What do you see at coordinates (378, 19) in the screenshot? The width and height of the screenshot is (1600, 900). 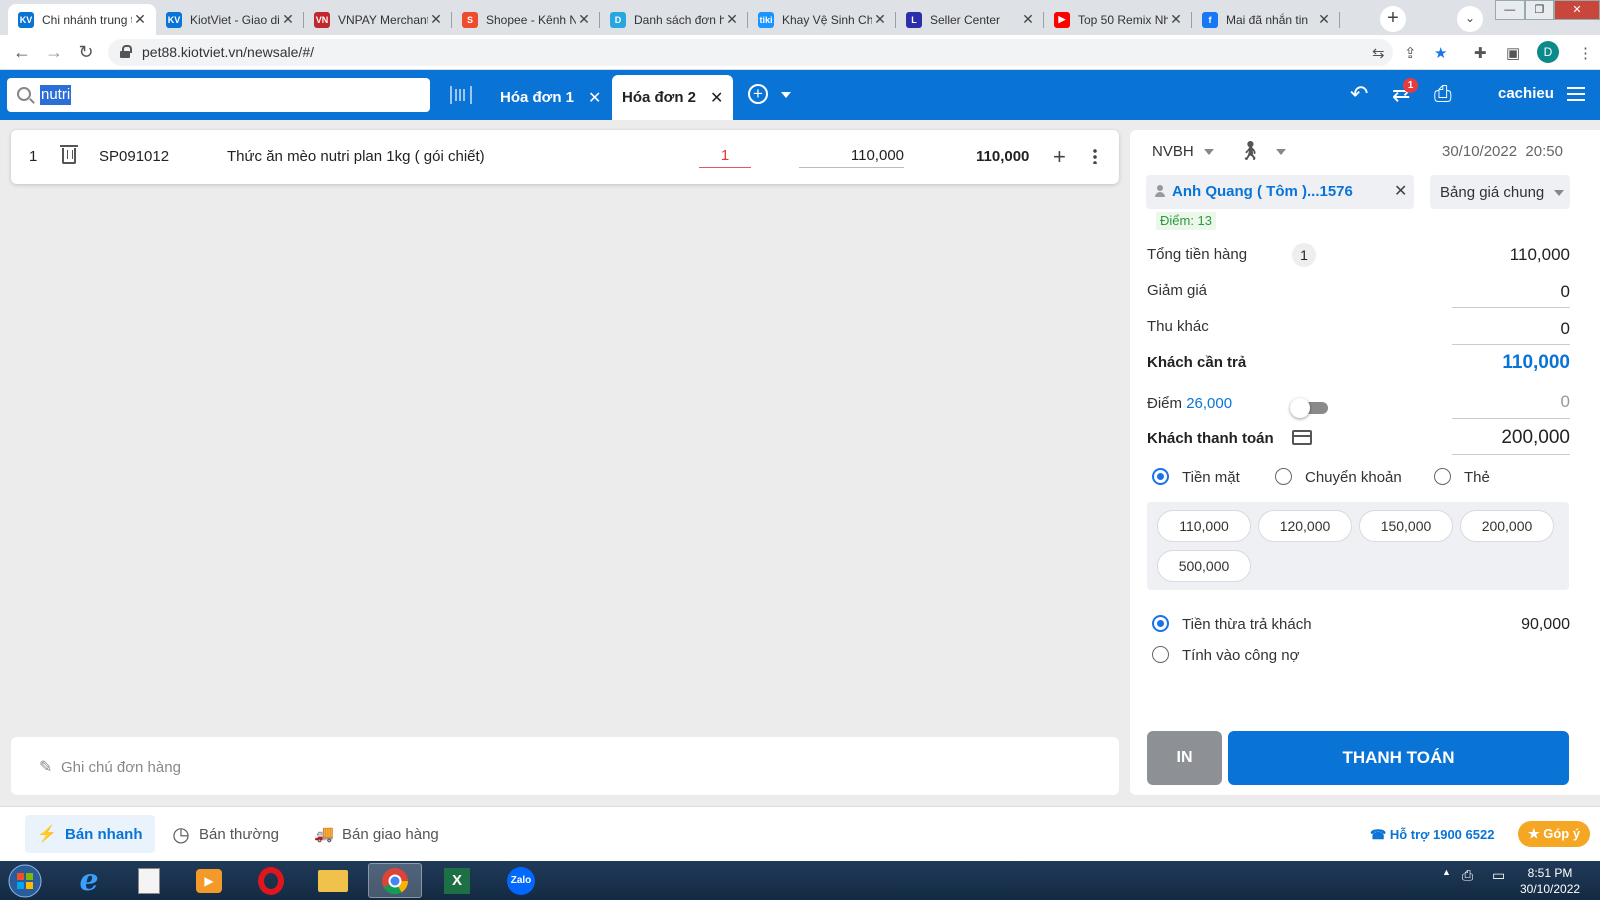 I see `browser-tab: VN VNPAY Merchant ✕` at bounding box center [378, 19].